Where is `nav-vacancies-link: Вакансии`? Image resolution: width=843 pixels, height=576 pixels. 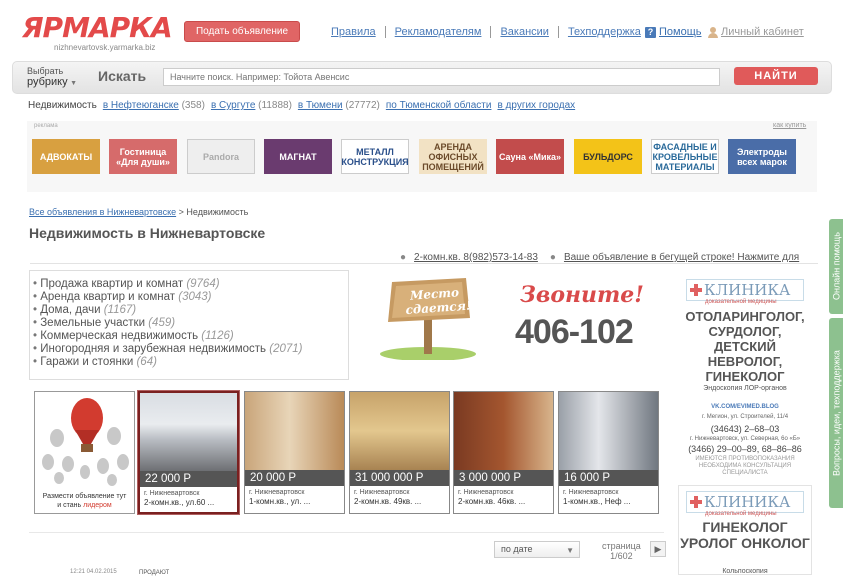
nav-vacancies-link: Вакансии is located at coordinates (524, 32).